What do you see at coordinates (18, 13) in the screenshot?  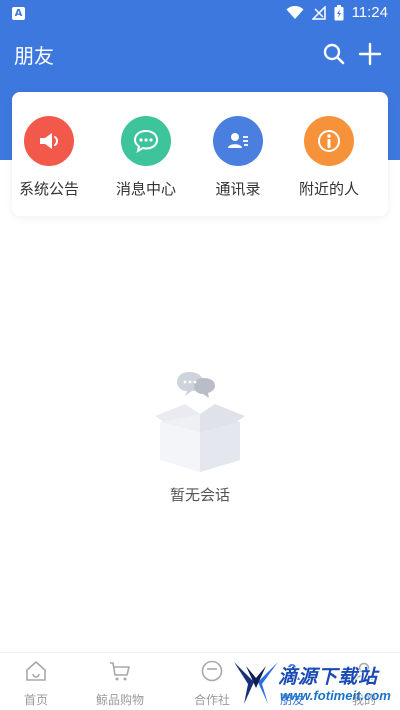 I see `app-a-icon: A` at bounding box center [18, 13].